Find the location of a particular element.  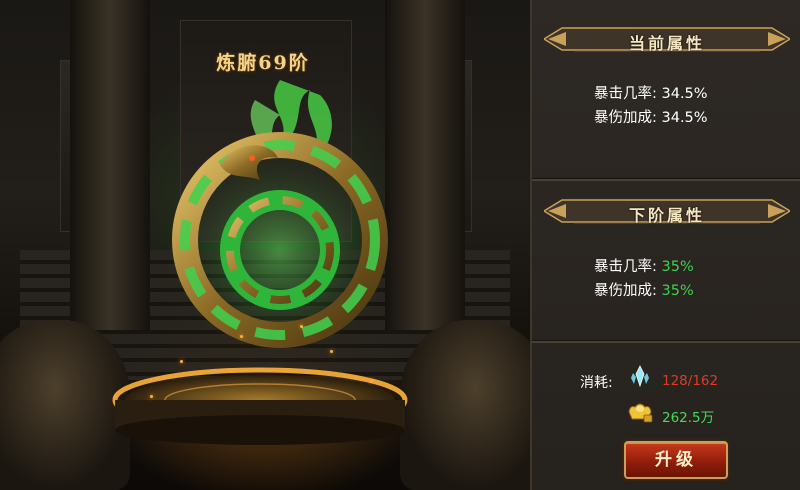

next-attrs-header: 下阶属性 is located at coordinates (666, 215).